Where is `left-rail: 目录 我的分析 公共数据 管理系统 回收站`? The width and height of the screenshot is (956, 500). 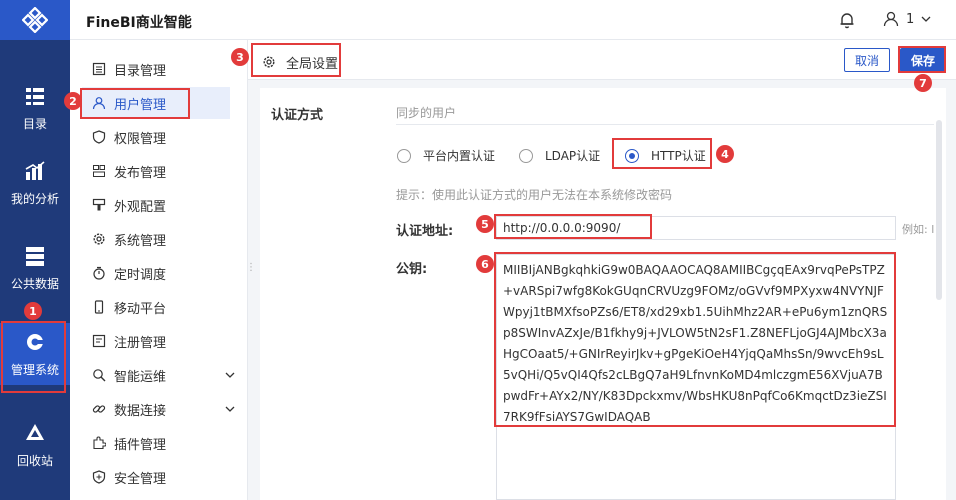 left-rail: 目录 我的分析 公共数据 管理系统 回收站 is located at coordinates (35, 250).